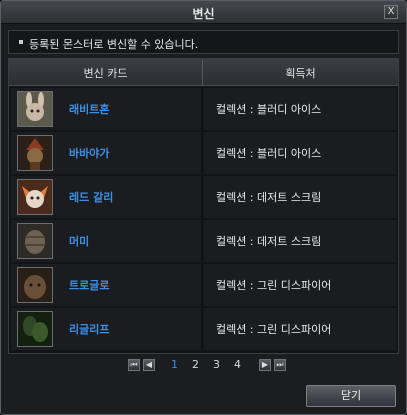 The height and width of the screenshot is (415, 407). What do you see at coordinates (89, 153) in the screenshot?
I see `card-name: 바바야가` at bounding box center [89, 153].